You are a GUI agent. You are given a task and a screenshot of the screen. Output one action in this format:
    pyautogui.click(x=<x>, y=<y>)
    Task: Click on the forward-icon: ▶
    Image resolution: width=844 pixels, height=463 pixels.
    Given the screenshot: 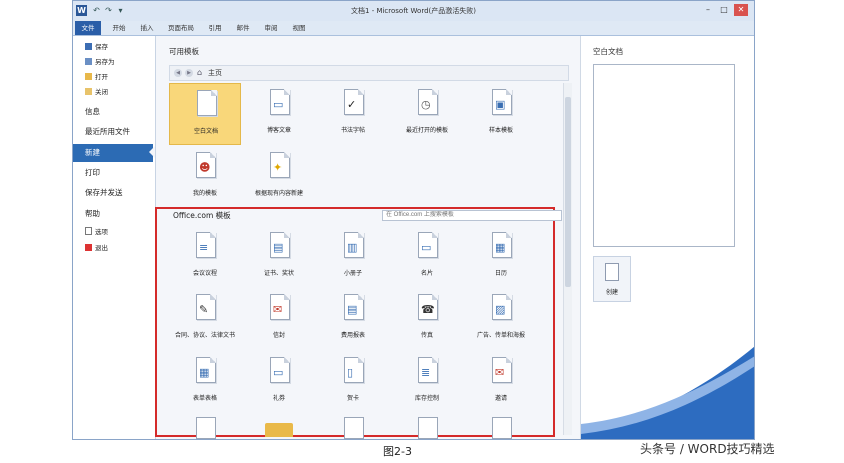 What is the action you would take?
    pyautogui.click(x=189, y=73)
    